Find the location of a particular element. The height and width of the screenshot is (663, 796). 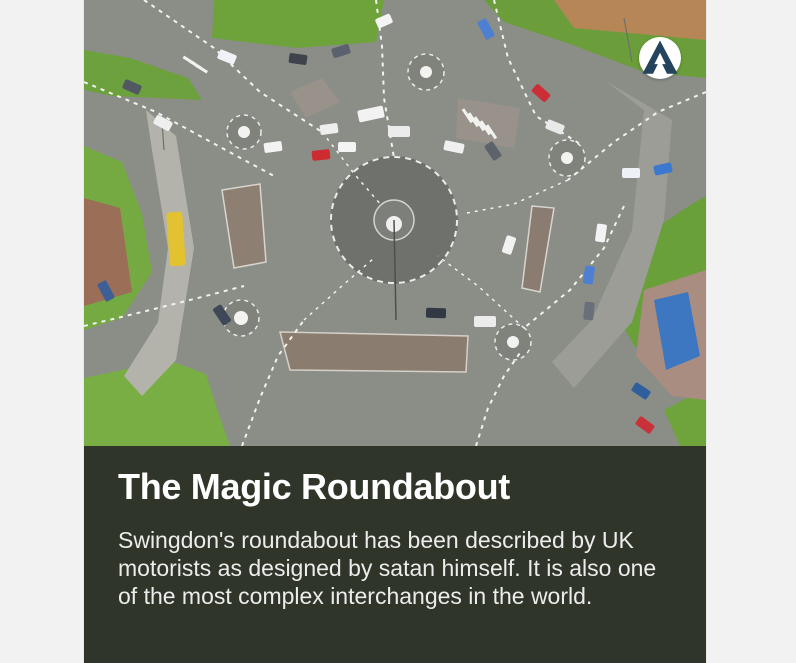

brand-logo is located at coordinates (660, 58).